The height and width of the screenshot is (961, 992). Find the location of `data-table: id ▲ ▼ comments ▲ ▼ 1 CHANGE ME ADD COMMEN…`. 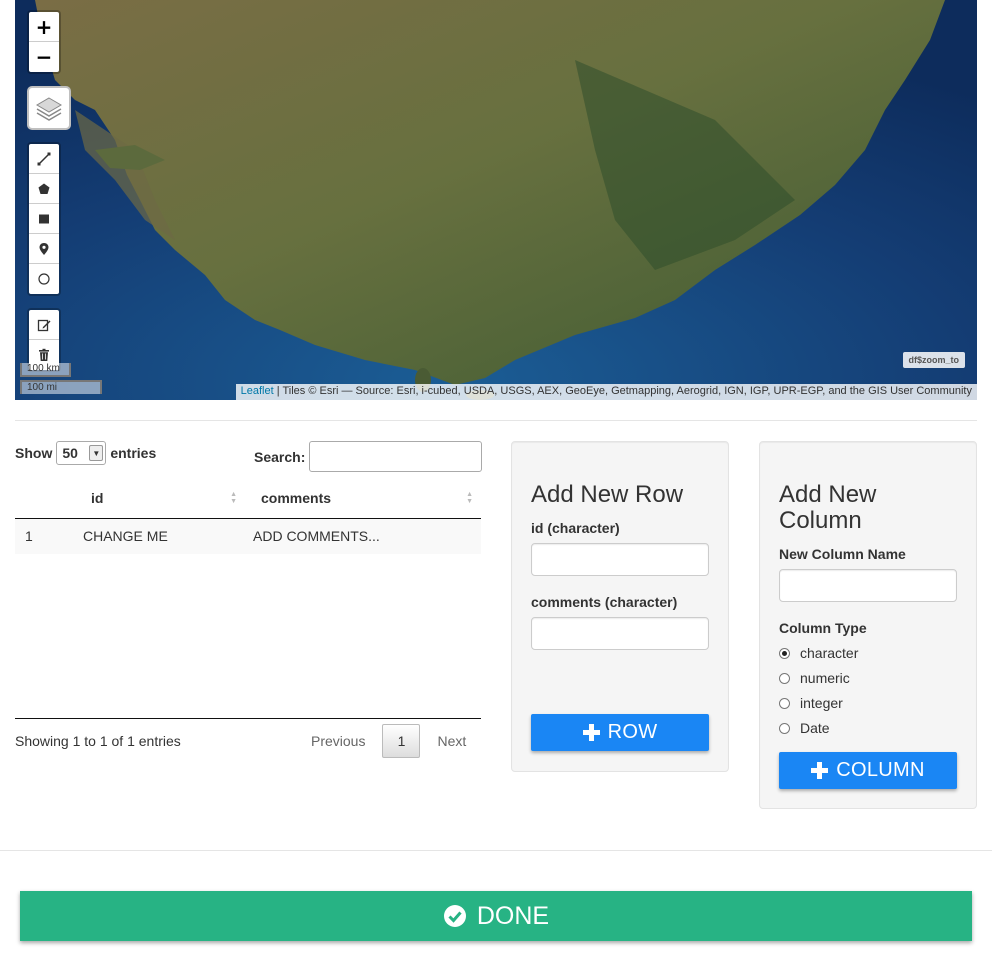

data-table: id ▲ ▼ comments ▲ ▼ 1 CHANGE ME ADD COMMEN… is located at coordinates (248, 516).